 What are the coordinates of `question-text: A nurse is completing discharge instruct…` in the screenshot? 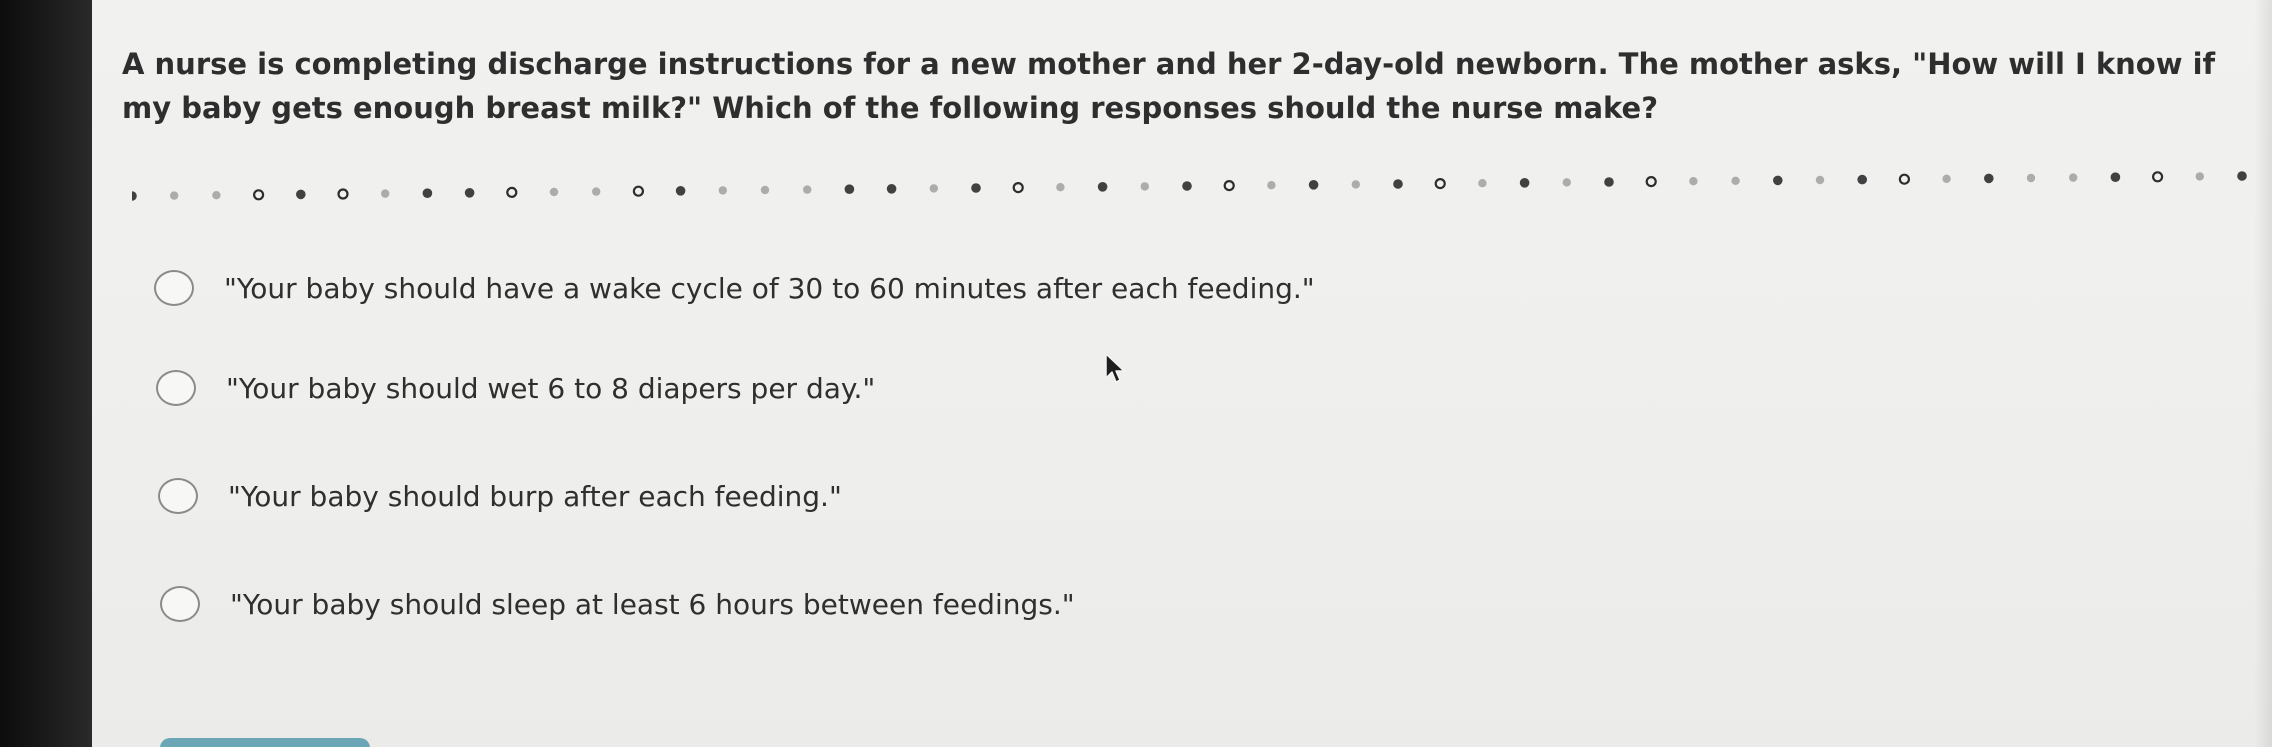 It's located at (1169, 86).